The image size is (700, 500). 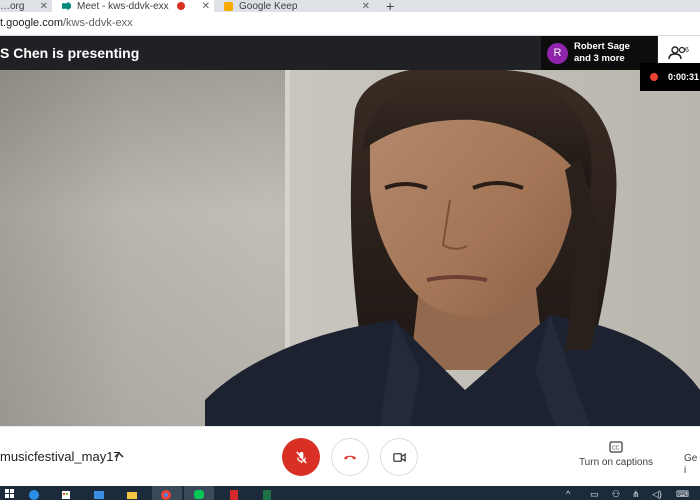 What do you see at coordinates (66, 6) in the screenshot?
I see `meet-icon` at bounding box center [66, 6].